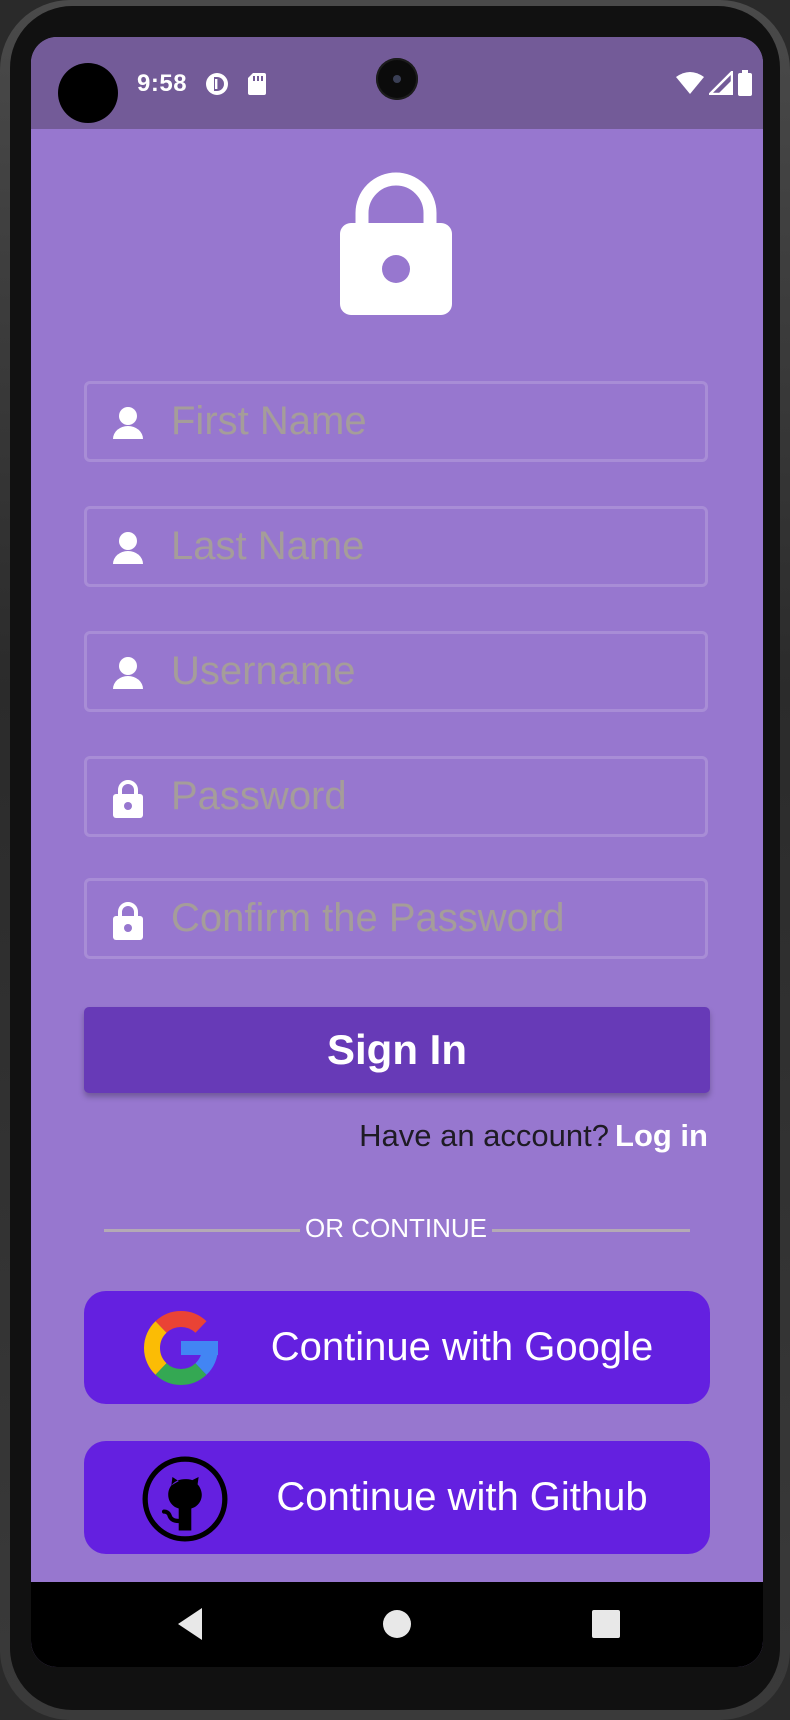  I want to click on github-sign-in-button: Continue with Github, so click(397, 1497).